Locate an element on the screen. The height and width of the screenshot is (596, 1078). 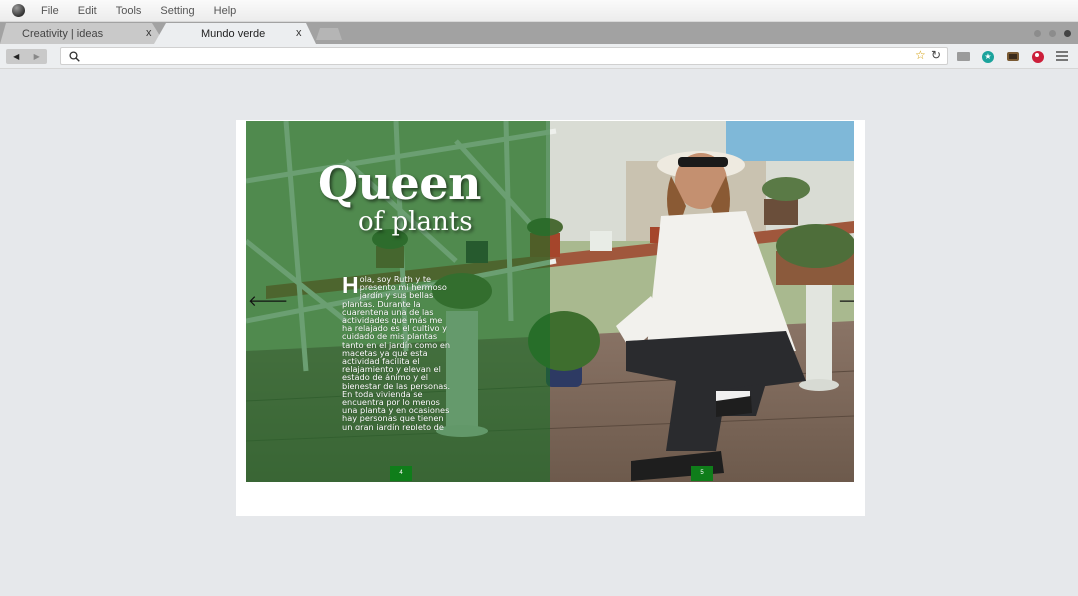
menu-file: File is located at coordinates (50, 11).